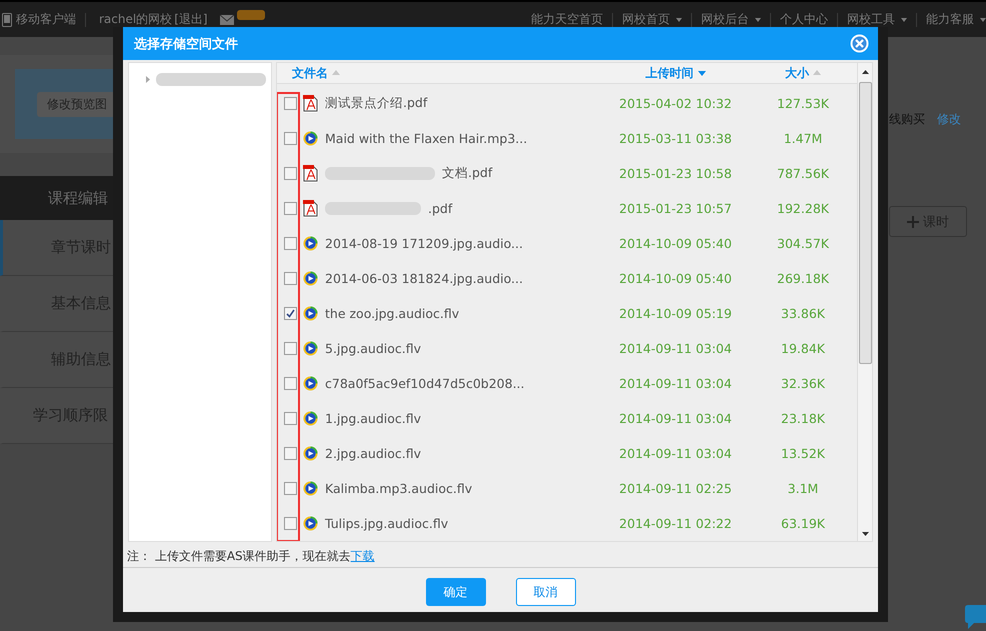  What do you see at coordinates (546, 592) in the screenshot?
I see `cancel-button: 取消` at bounding box center [546, 592].